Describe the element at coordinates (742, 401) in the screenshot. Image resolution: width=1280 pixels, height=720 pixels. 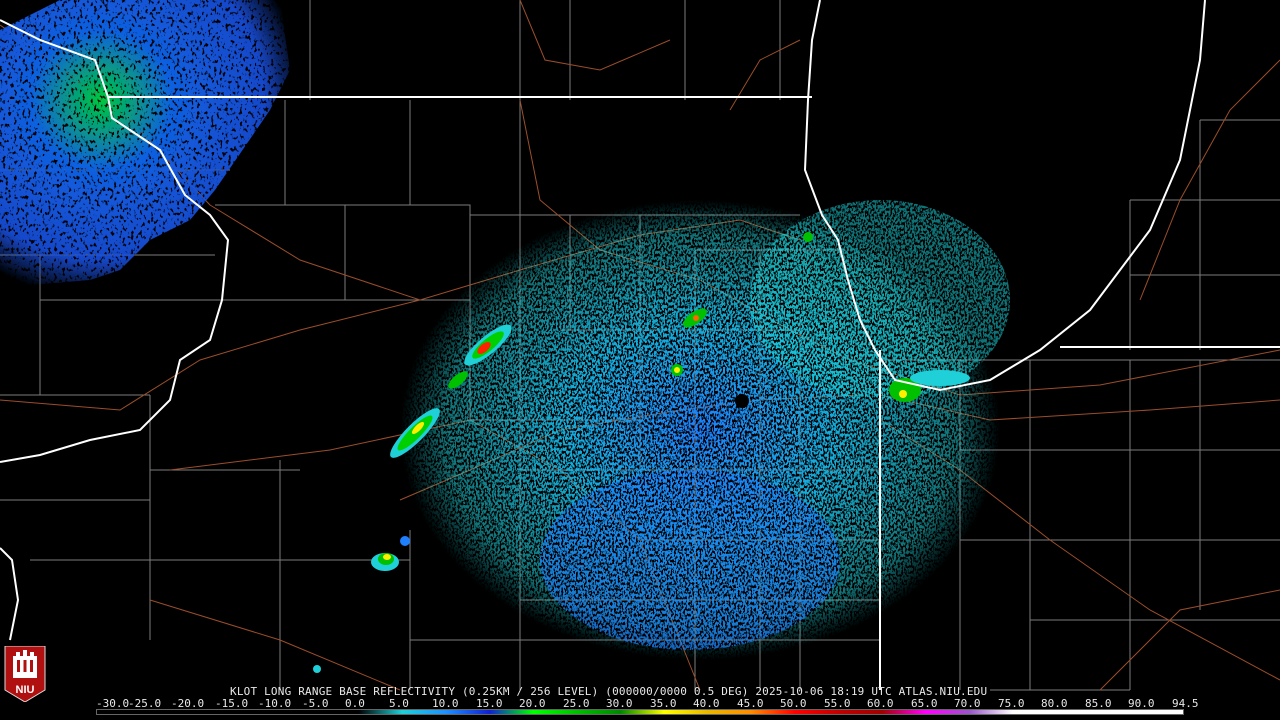
I see `radar-site-marker` at that location.